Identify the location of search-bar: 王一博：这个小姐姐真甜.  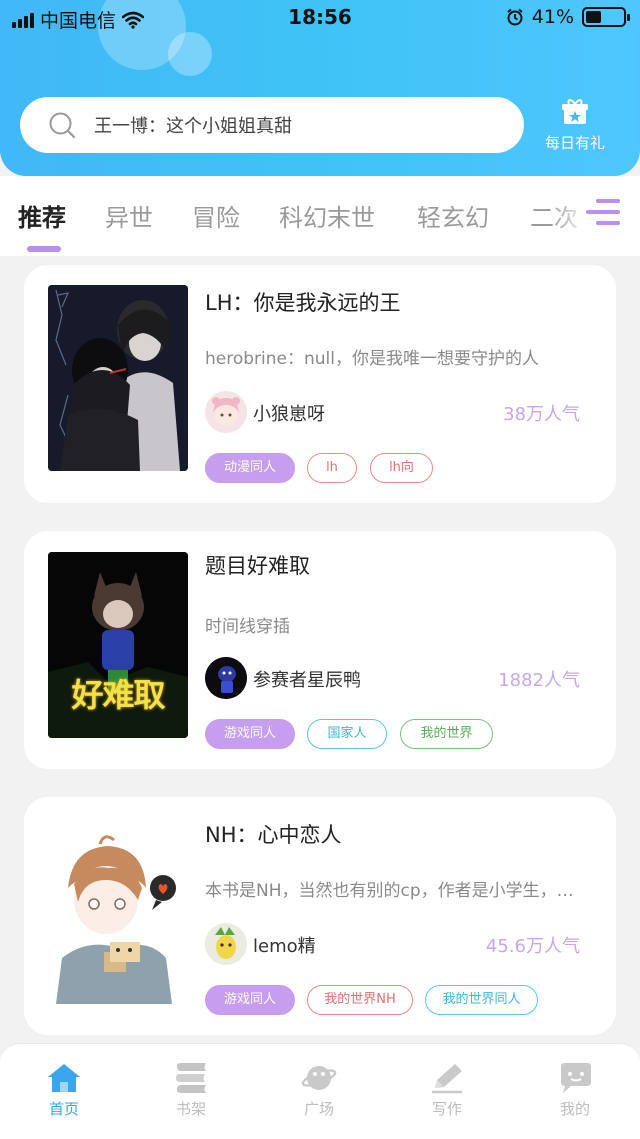
(272, 125).